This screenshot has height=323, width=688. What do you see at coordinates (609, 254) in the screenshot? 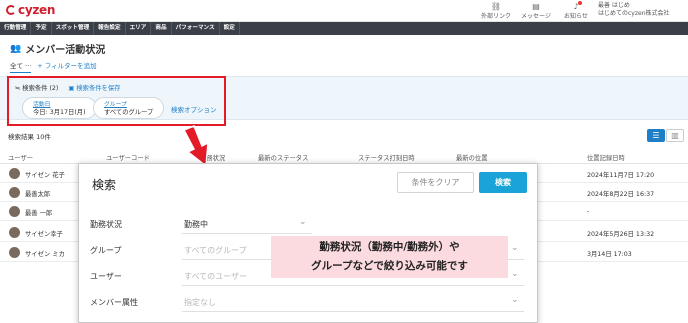
I see `row-location-time: 3月14日 17:03` at bounding box center [609, 254].